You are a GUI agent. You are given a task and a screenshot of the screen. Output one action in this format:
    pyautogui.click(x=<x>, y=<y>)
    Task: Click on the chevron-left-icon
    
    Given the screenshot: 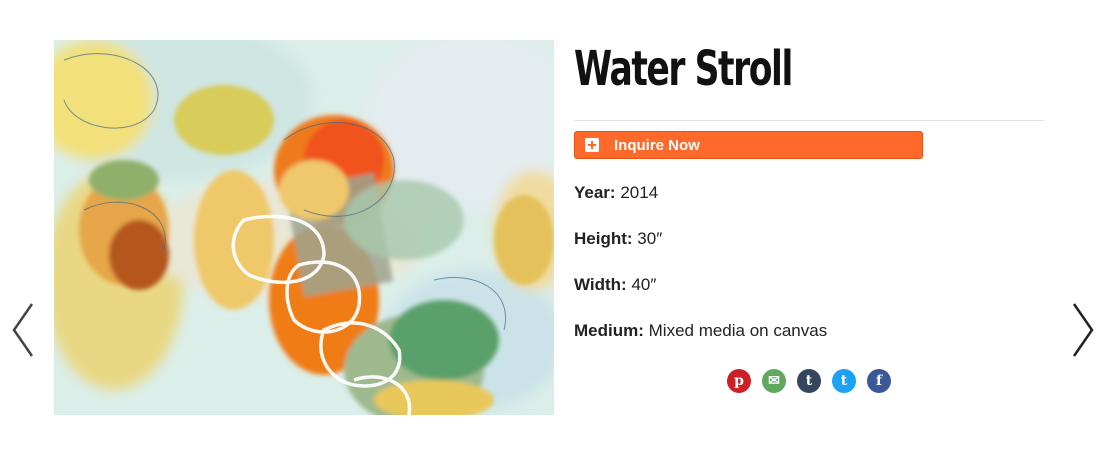 What is the action you would take?
    pyautogui.click(x=23, y=330)
    